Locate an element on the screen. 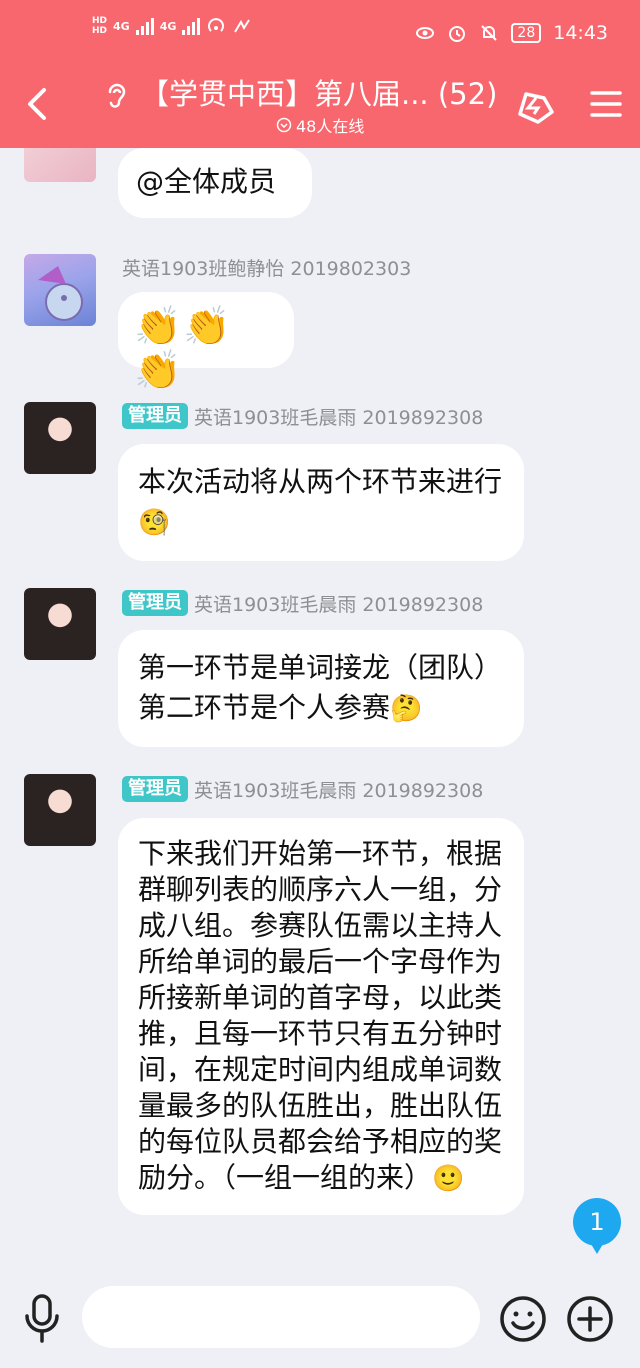 The height and width of the screenshot is (1368, 640). network-type-1: 4G is located at coordinates (121, 26).